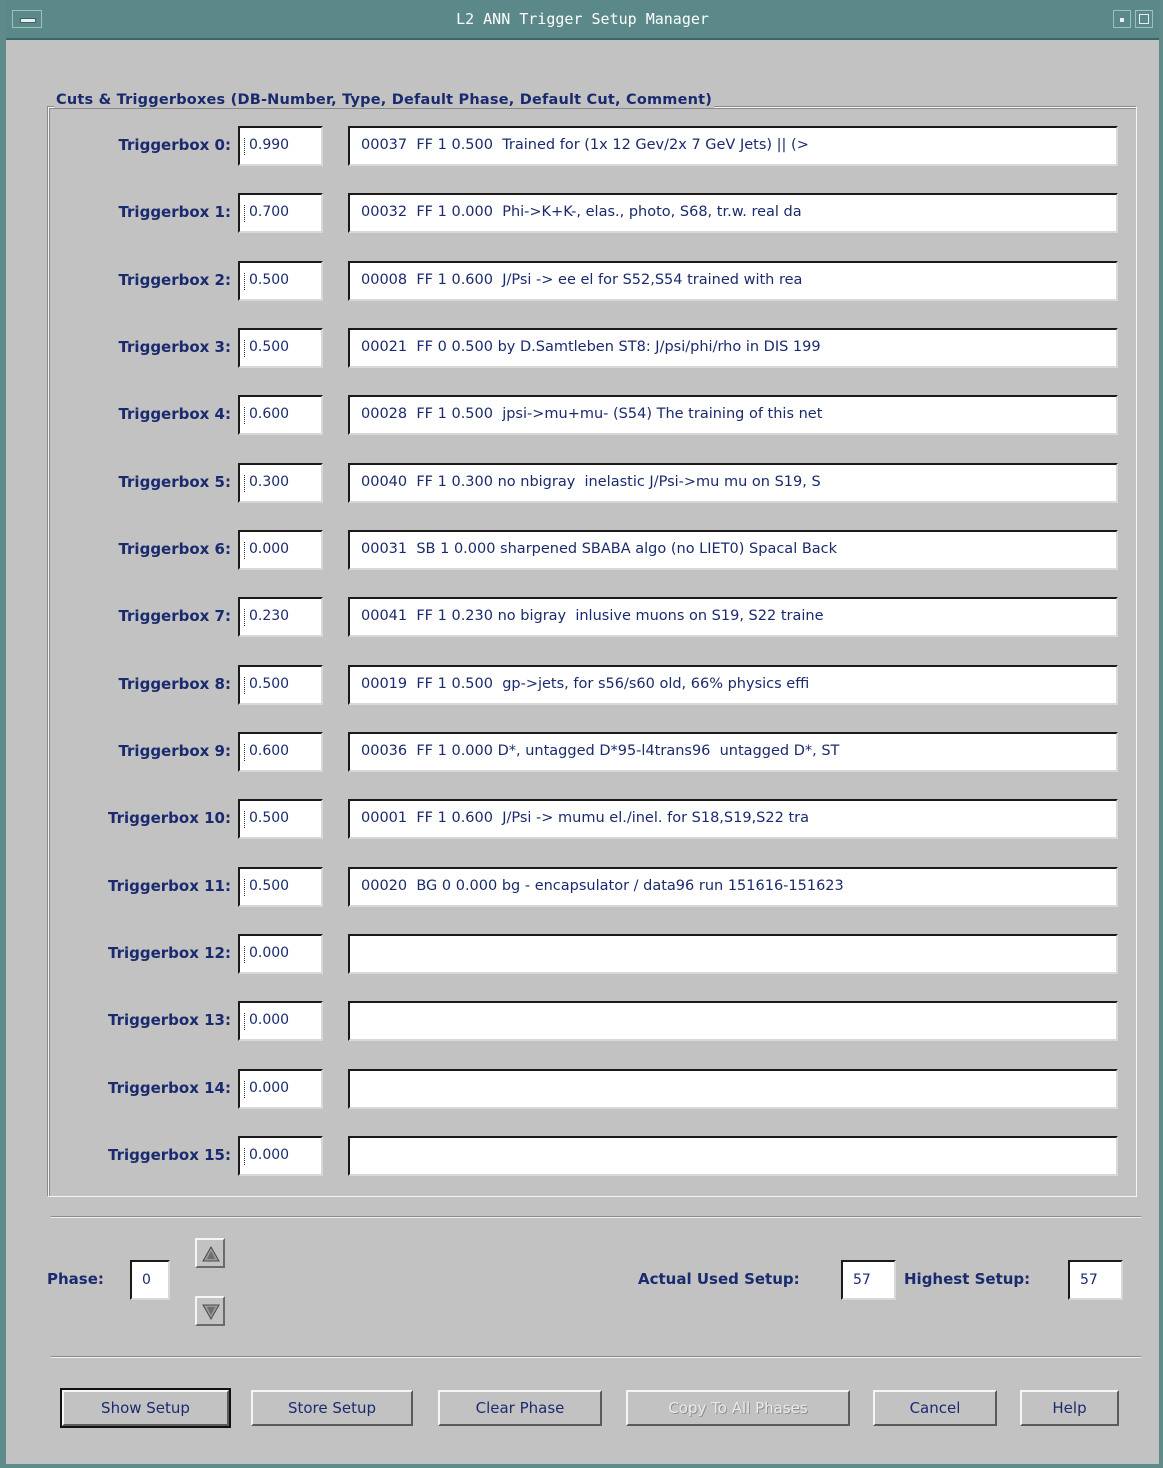 The image size is (1163, 1468). I want to click on triggerbox-label: Triggerbox 3:, so click(174, 347).